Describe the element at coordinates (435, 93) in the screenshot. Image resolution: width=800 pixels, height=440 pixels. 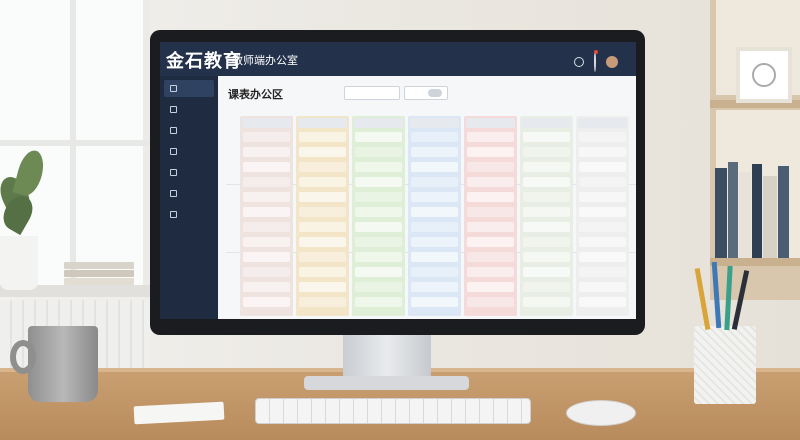
I see `view-toggle` at that location.